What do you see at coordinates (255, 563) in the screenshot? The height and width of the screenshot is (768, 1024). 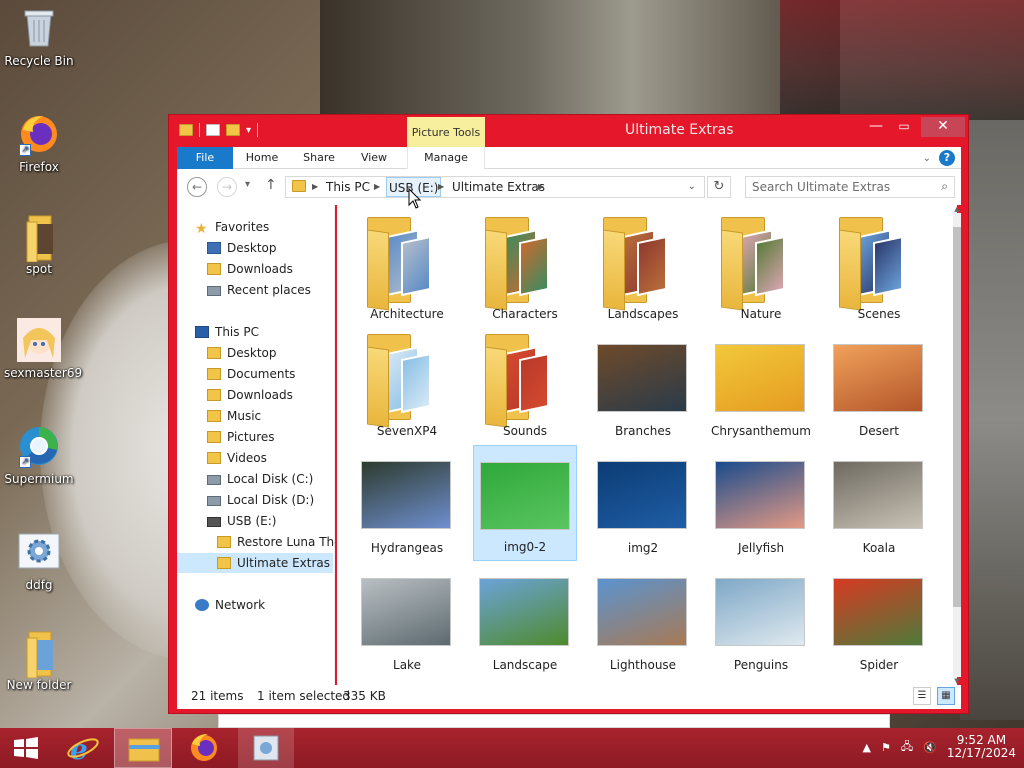 I see `nav-ultimate-extras: Ultimate Extras` at bounding box center [255, 563].